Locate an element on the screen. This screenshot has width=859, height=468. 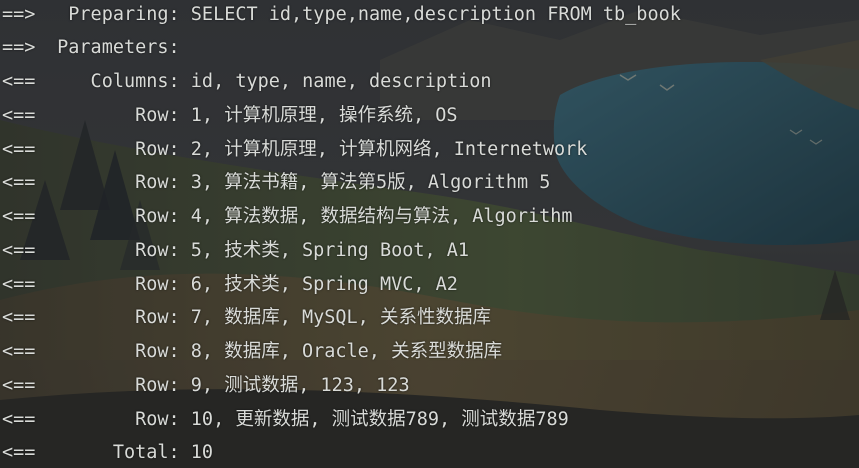
line-value: 5, 技术类, Spring Boot, A1 is located at coordinates (324, 250).